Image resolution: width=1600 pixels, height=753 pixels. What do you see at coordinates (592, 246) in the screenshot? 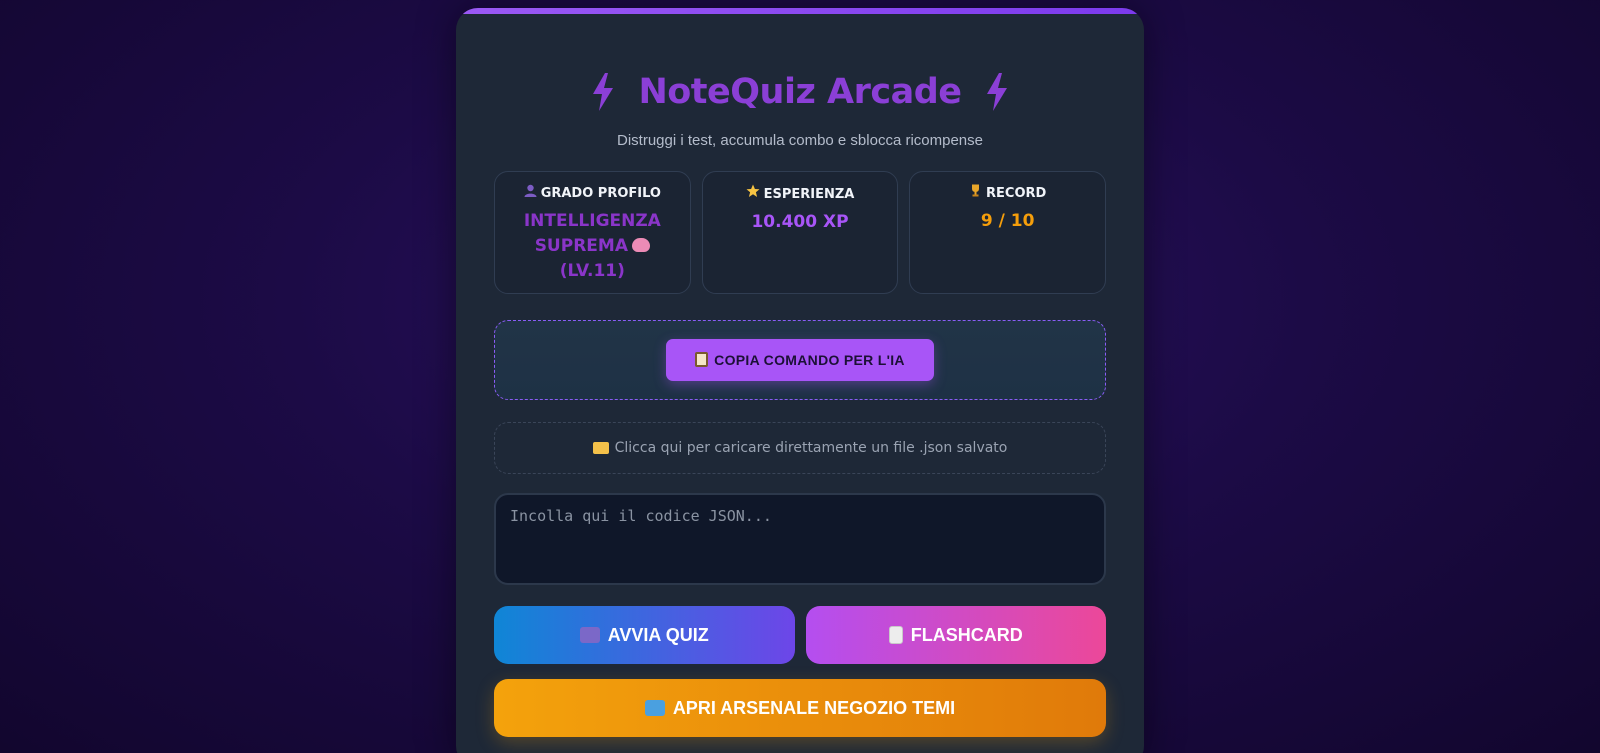
I see `stat-profile-value: INTELLIGENZA SUPREMA (LV.11)` at bounding box center [592, 246].